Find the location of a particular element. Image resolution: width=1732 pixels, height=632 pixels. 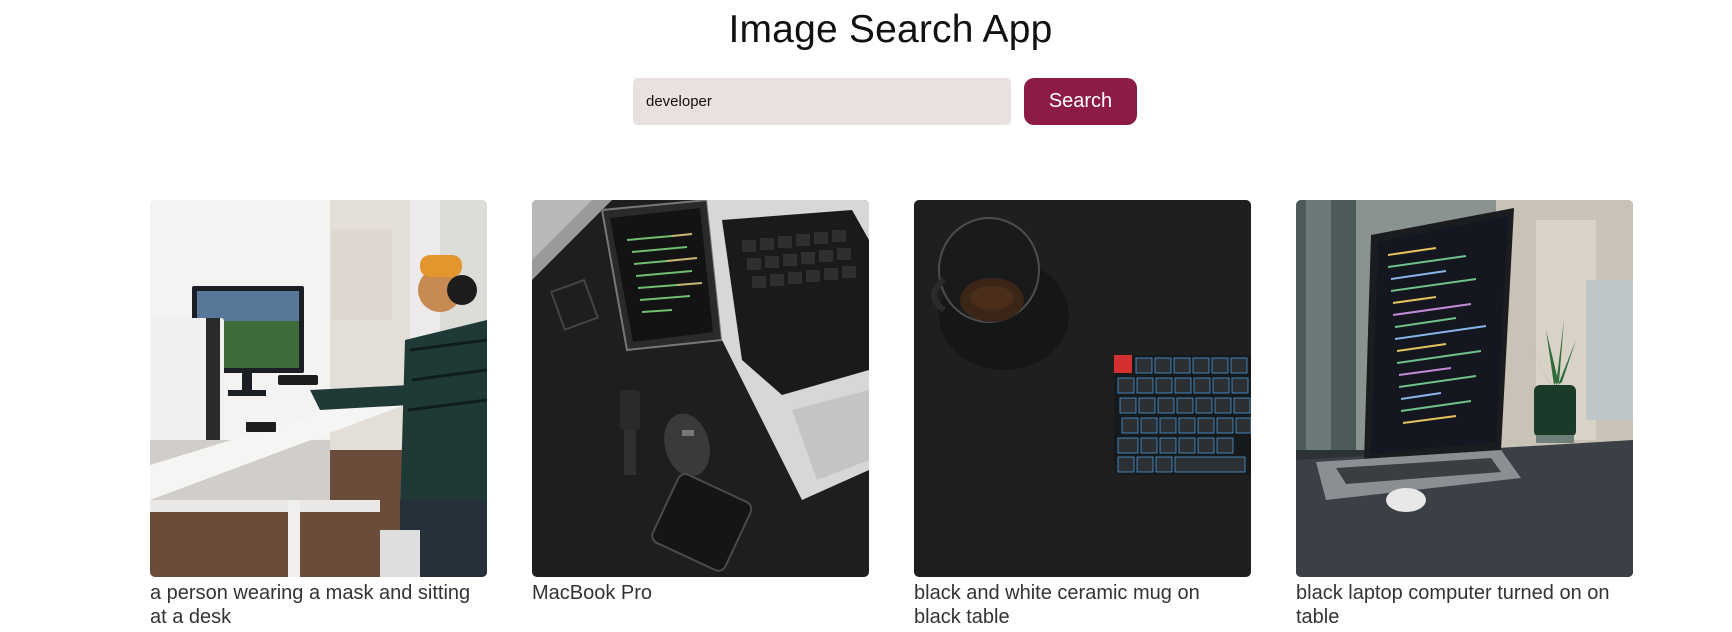

result-card: black laptop computer turned on on table is located at coordinates (1464, 414).